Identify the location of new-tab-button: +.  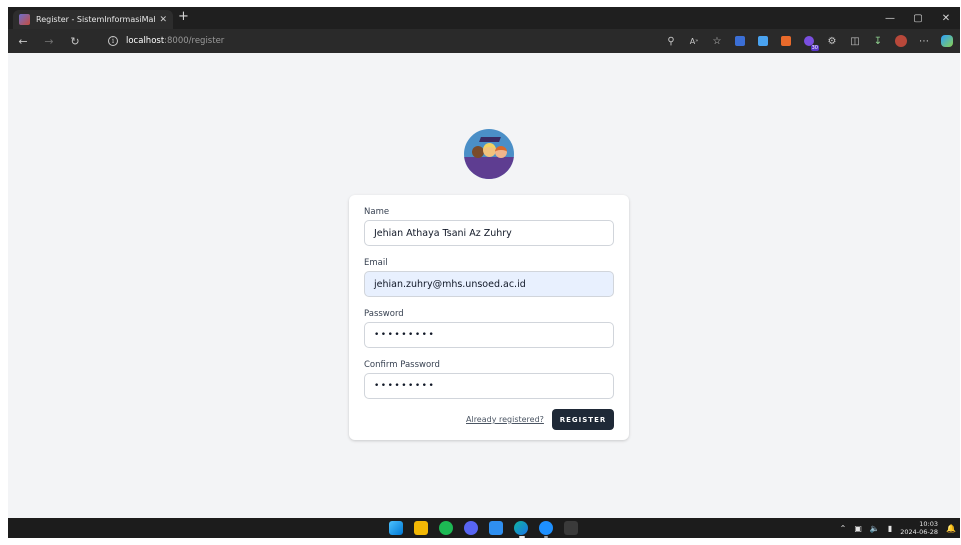
(183, 16).